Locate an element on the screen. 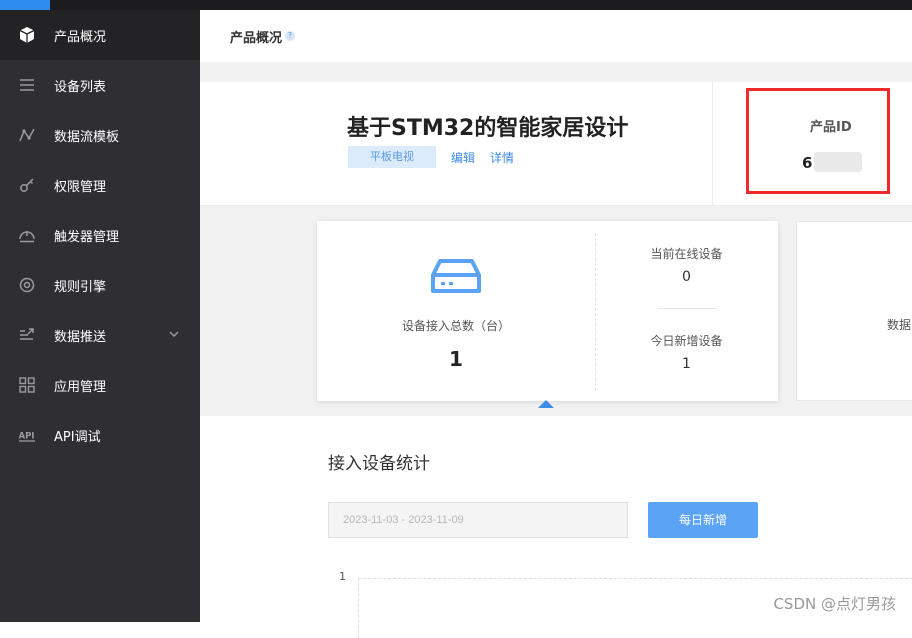 The width and height of the screenshot is (912, 638). highlight-box is located at coordinates (818, 141).